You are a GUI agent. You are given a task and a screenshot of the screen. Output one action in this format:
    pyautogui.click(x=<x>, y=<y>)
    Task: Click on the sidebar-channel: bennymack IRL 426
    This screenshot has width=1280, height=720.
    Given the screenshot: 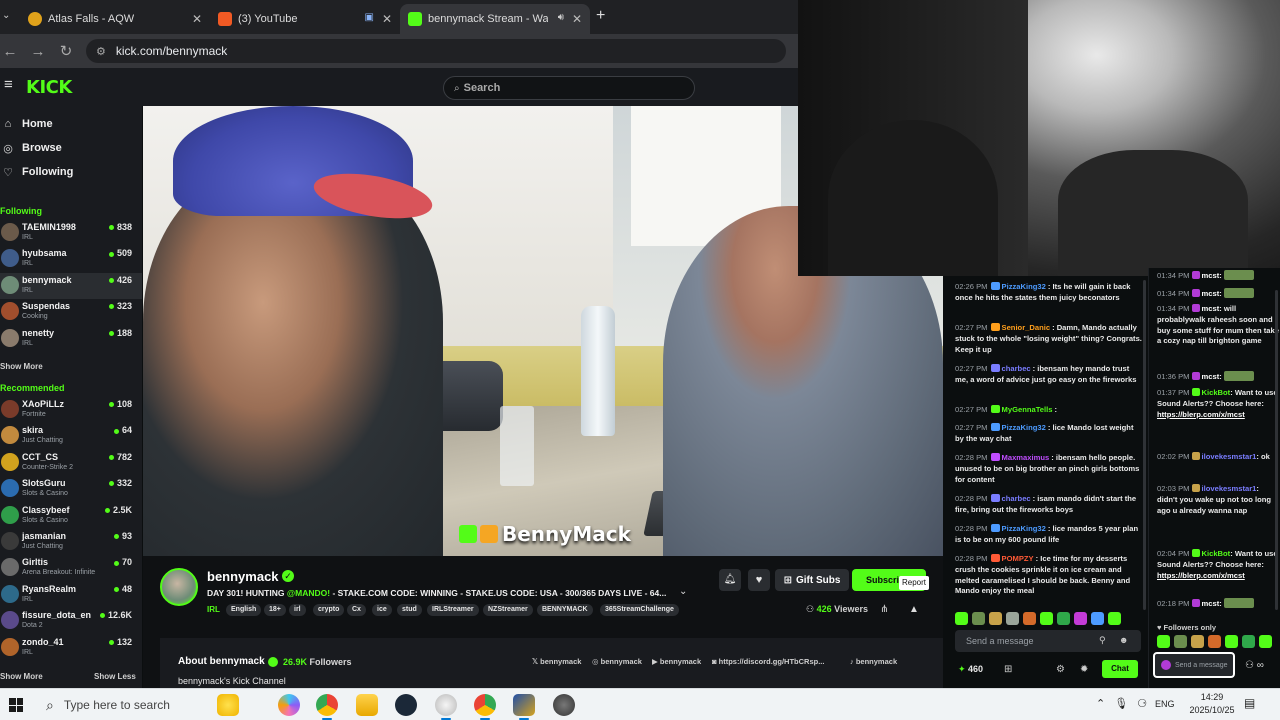 What is the action you would take?
    pyautogui.click(x=71, y=285)
    